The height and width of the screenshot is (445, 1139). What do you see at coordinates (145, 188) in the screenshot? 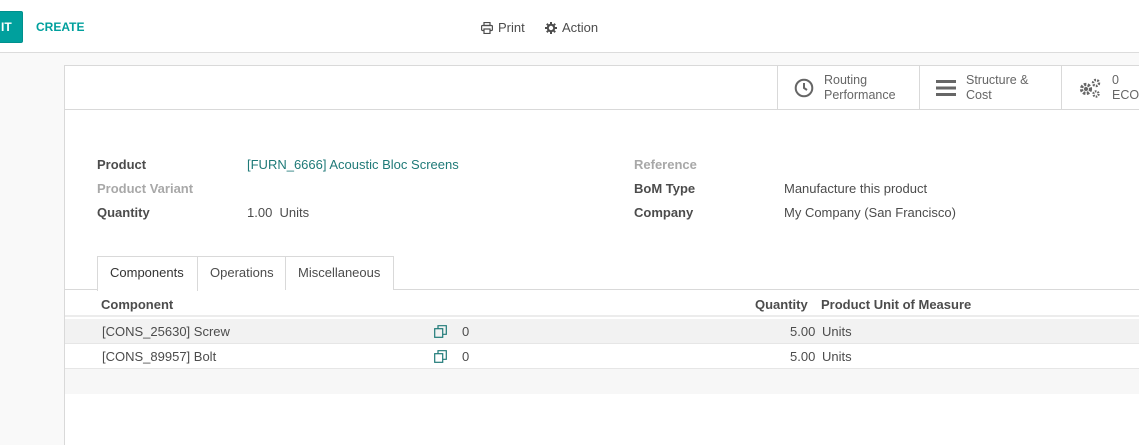
I see `product-variant-label: Product Variant` at bounding box center [145, 188].